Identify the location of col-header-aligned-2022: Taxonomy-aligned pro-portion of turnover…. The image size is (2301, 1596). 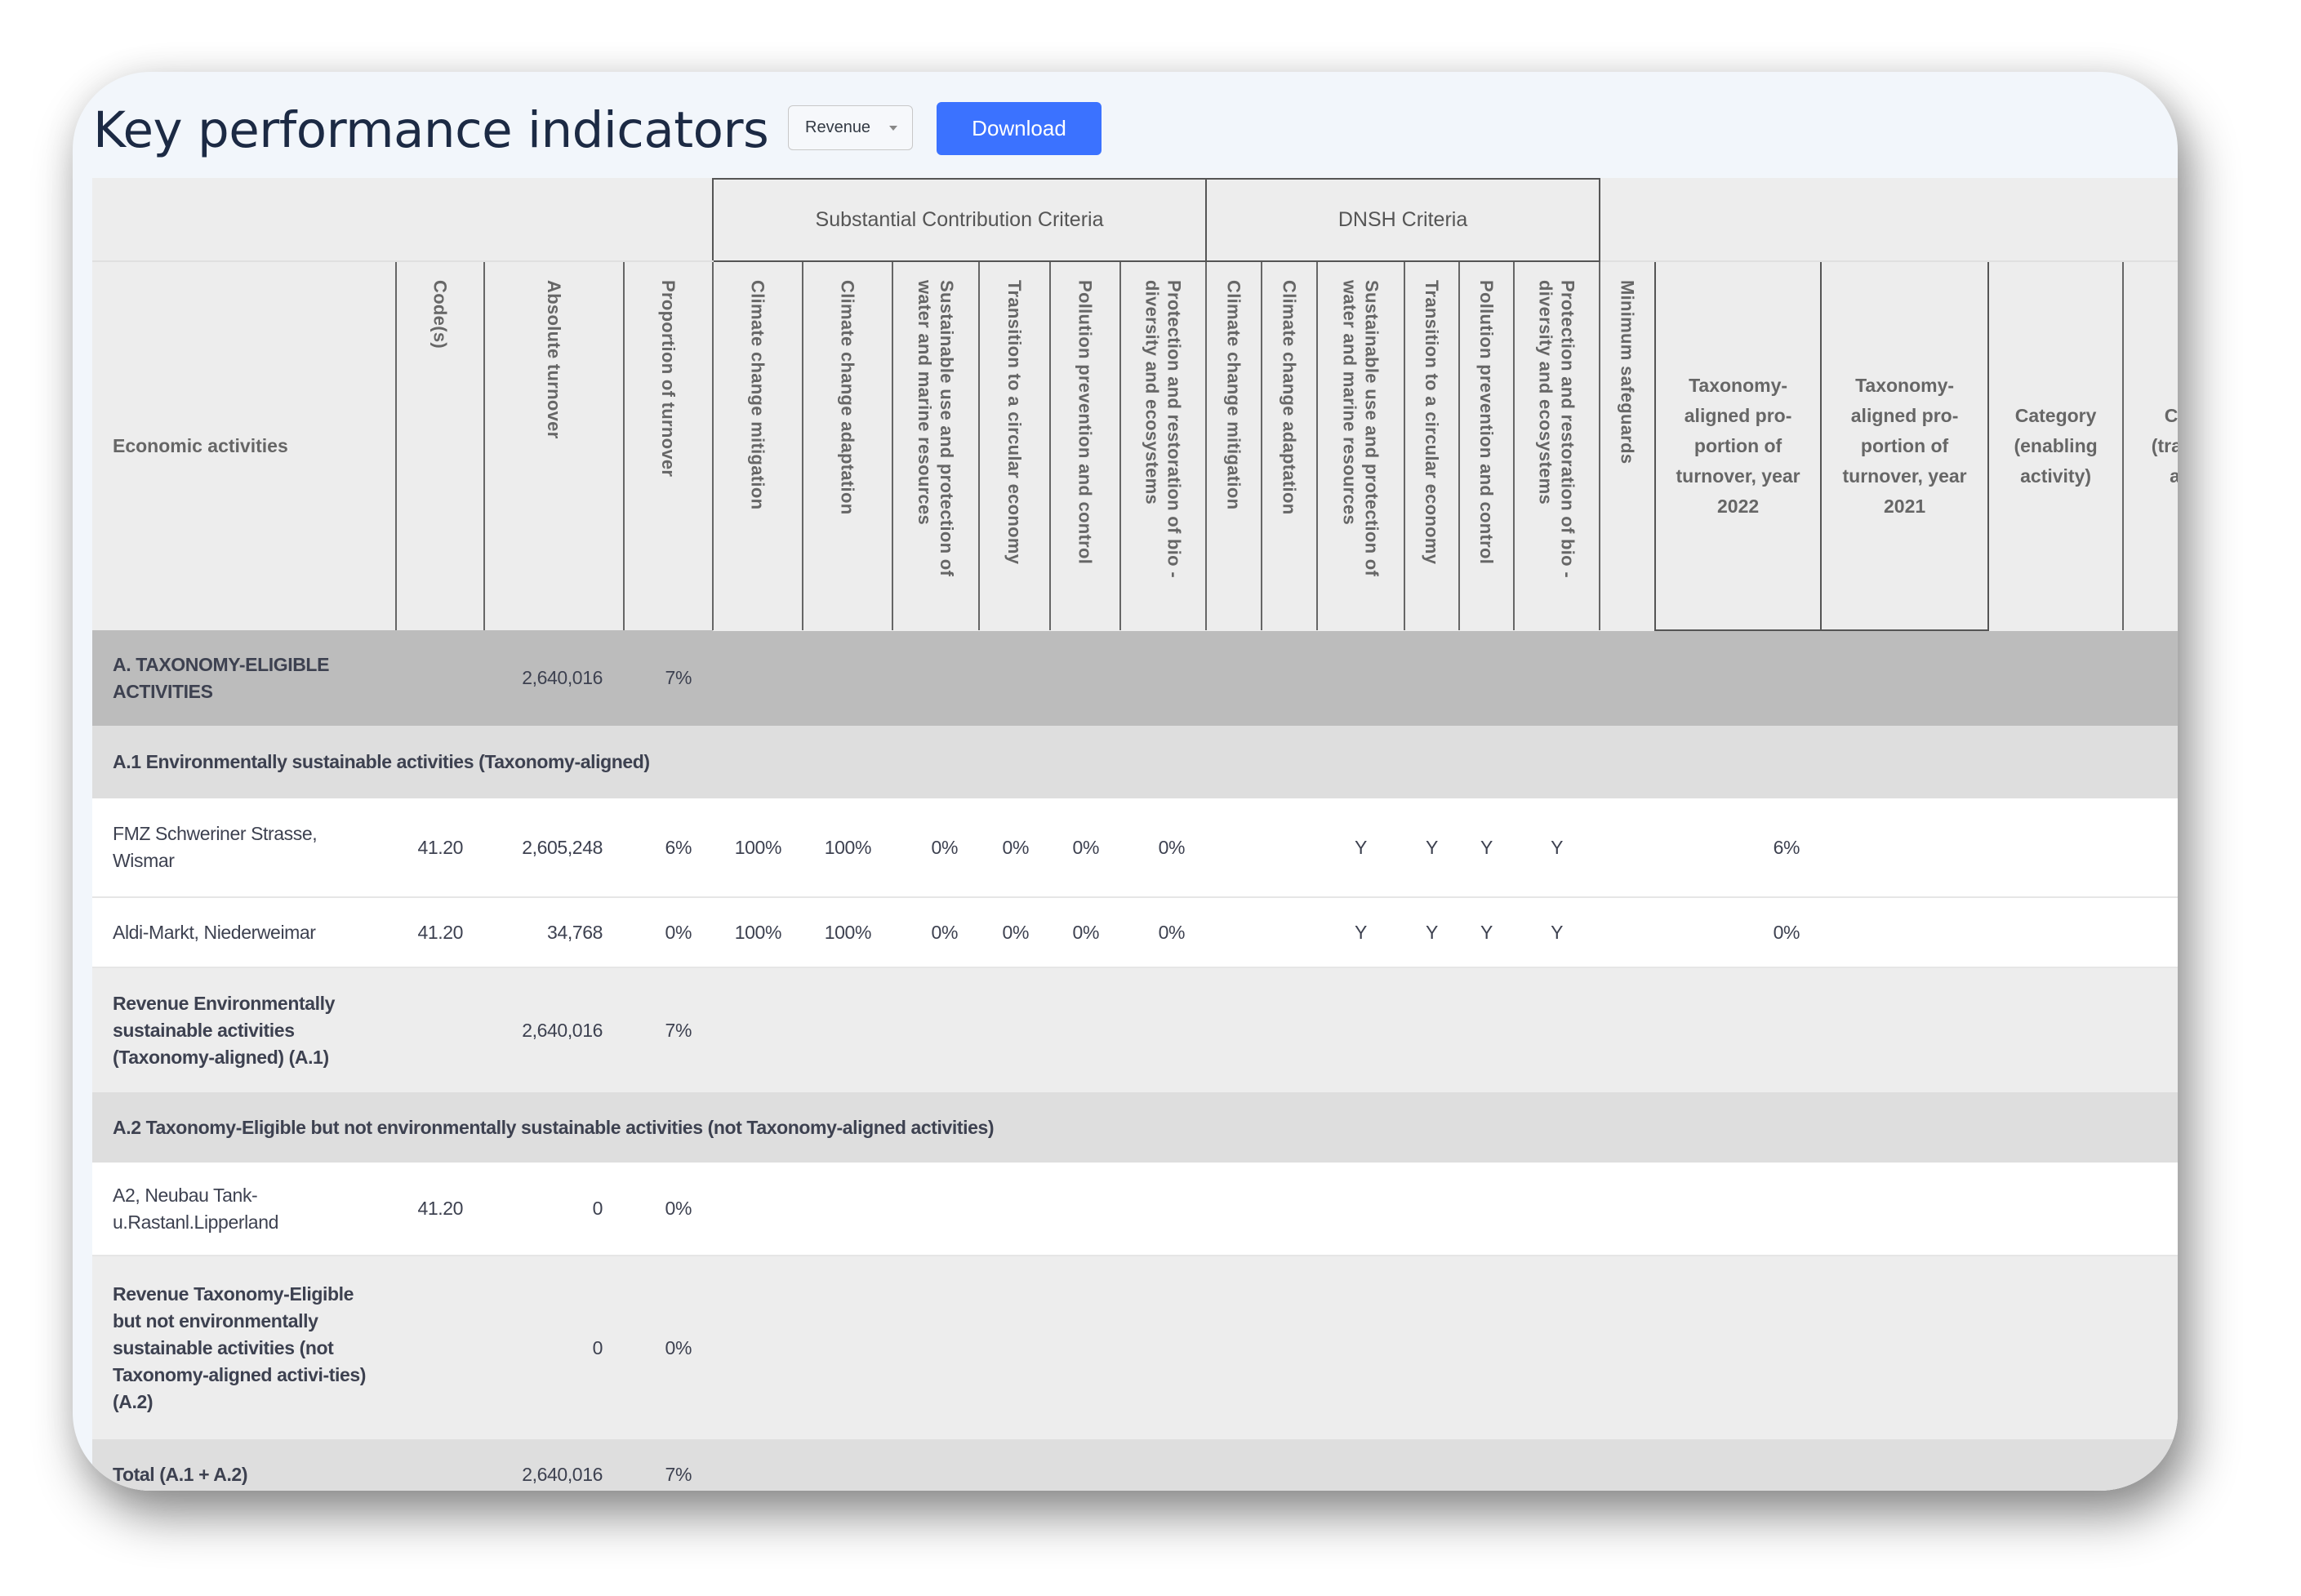
(1738, 445).